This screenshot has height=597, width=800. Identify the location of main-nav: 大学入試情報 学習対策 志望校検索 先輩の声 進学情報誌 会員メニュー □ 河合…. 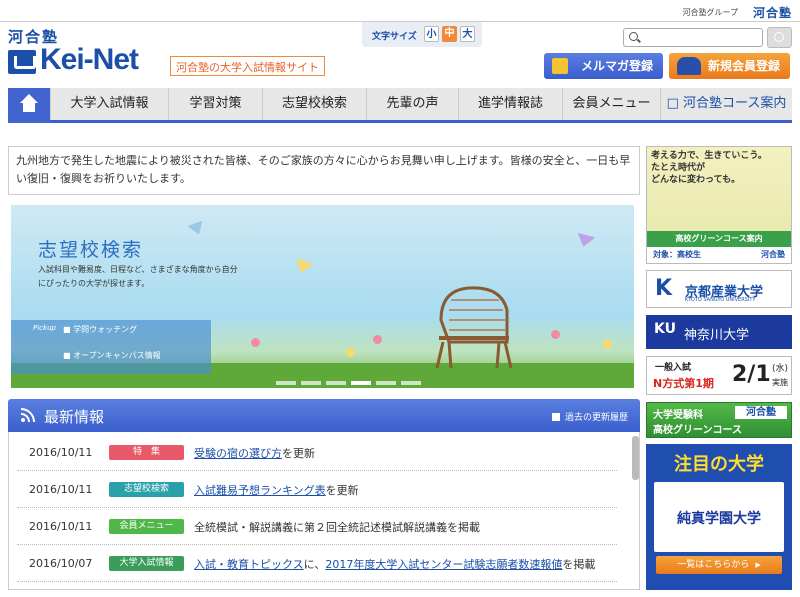
(400, 105).